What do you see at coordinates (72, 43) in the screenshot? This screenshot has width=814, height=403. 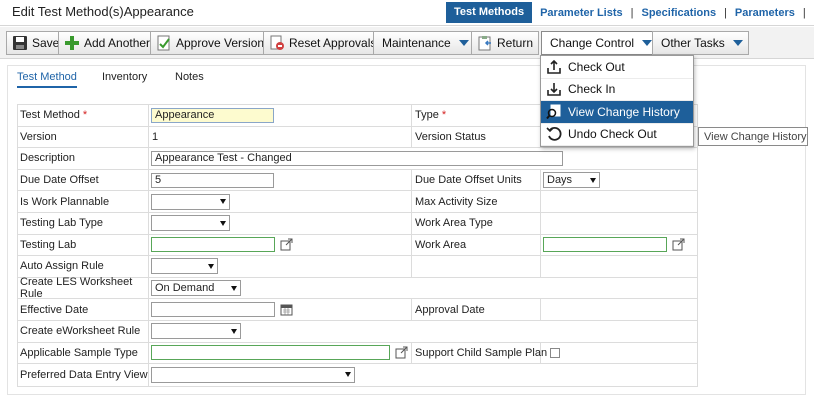 I see `plus-icon` at bounding box center [72, 43].